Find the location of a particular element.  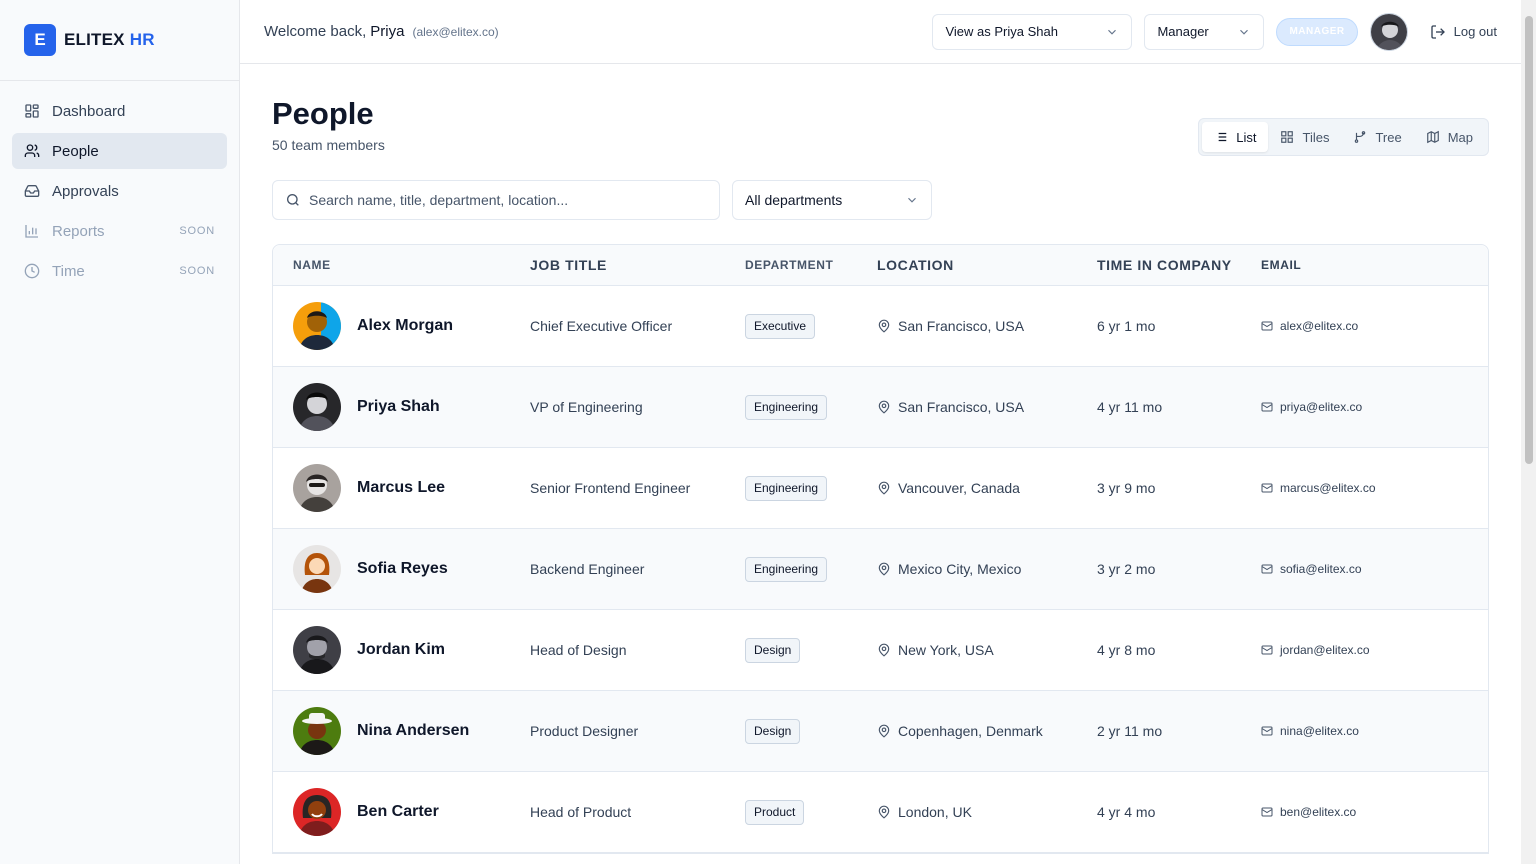

user-avatar is located at coordinates (1388, 31).